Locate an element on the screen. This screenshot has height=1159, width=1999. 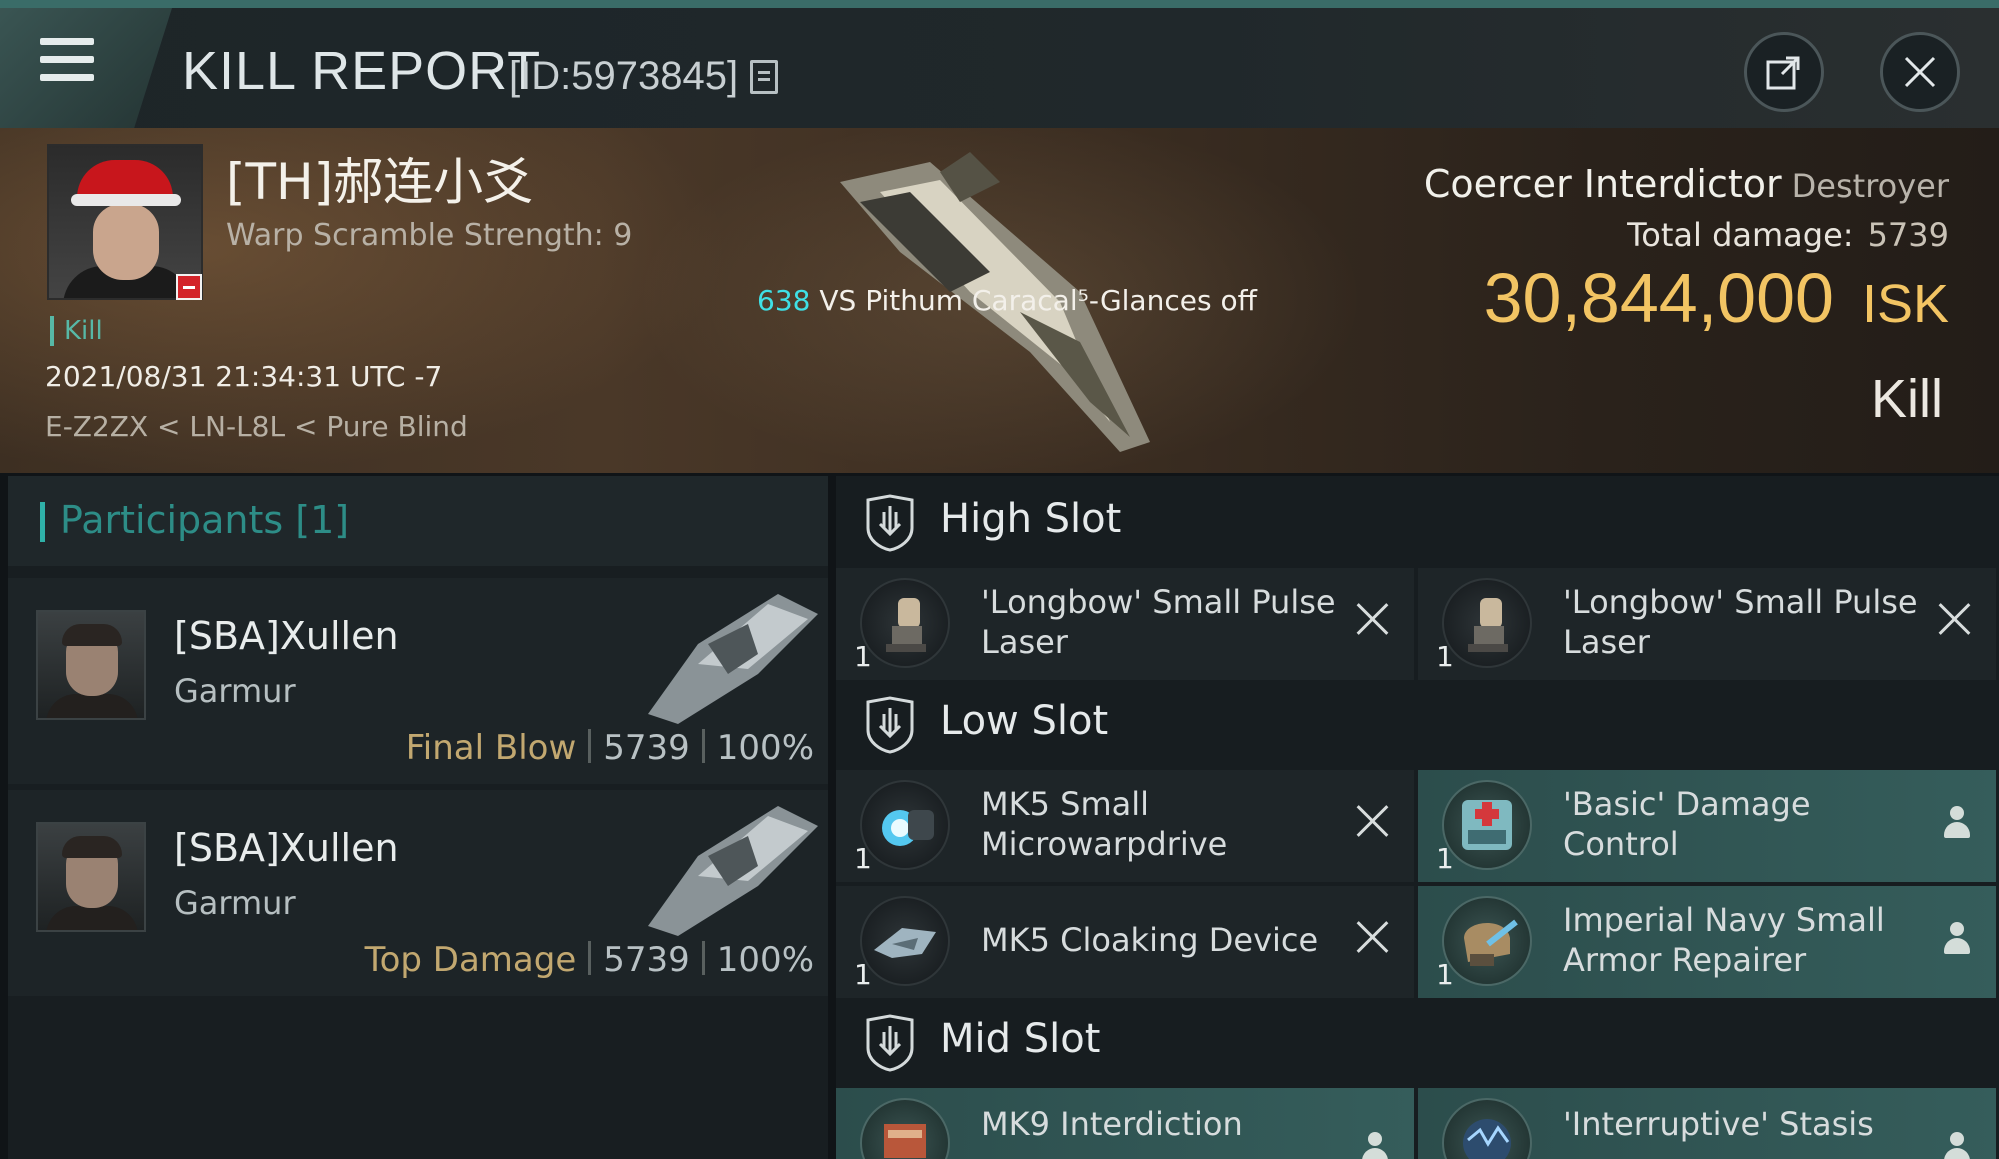
participant-row: [SBA]Xullen Garmur Final Blow 5739 100% is located at coordinates (418, 681).